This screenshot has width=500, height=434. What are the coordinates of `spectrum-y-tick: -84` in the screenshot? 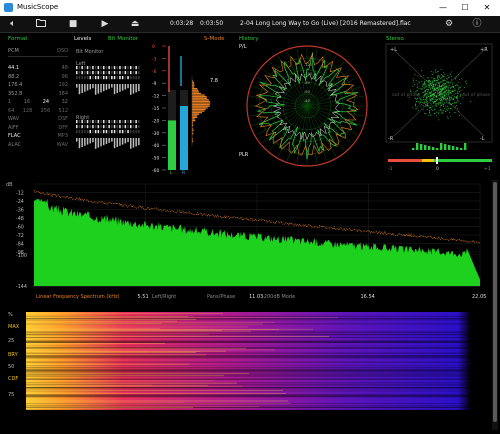 It's located at (20, 245).